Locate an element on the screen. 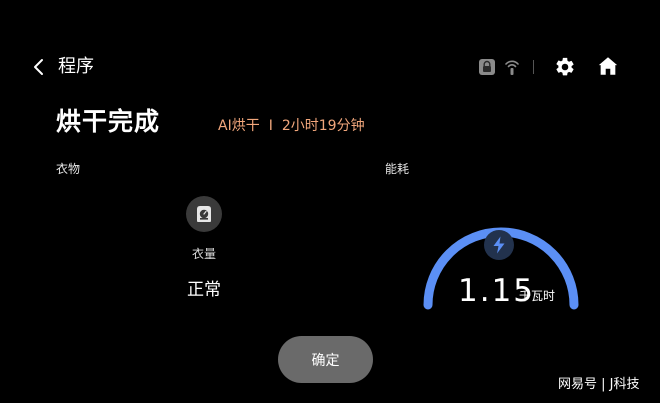 The height and width of the screenshot is (403, 660). back-label: 程序 is located at coordinates (76, 67).